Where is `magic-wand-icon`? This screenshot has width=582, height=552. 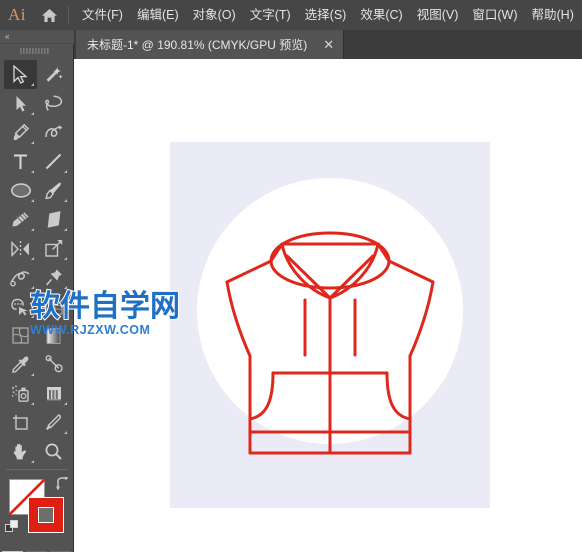
magic-wand-icon is located at coordinates (54, 74).